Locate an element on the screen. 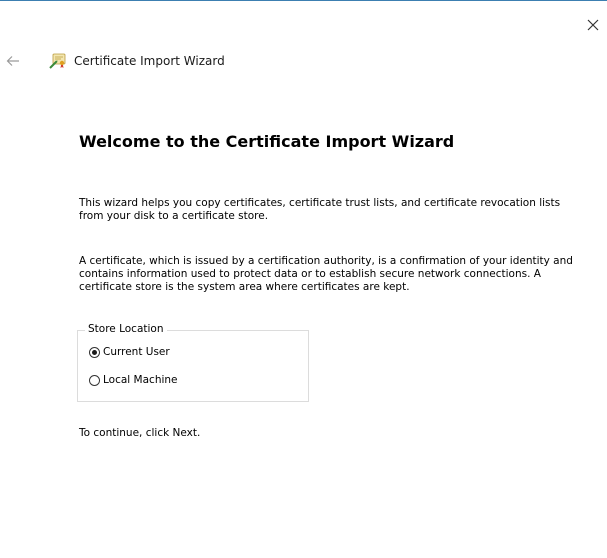 Image resolution: width=607 pixels, height=558 pixels. window-top-border is located at coordinates (303, 0).